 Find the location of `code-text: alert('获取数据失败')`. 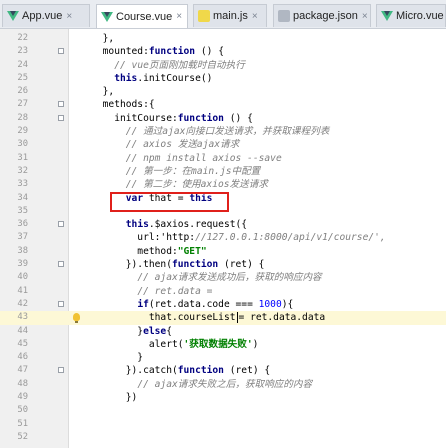

code-text: alert('获取数据失败') is located at coordinates (163, 344).